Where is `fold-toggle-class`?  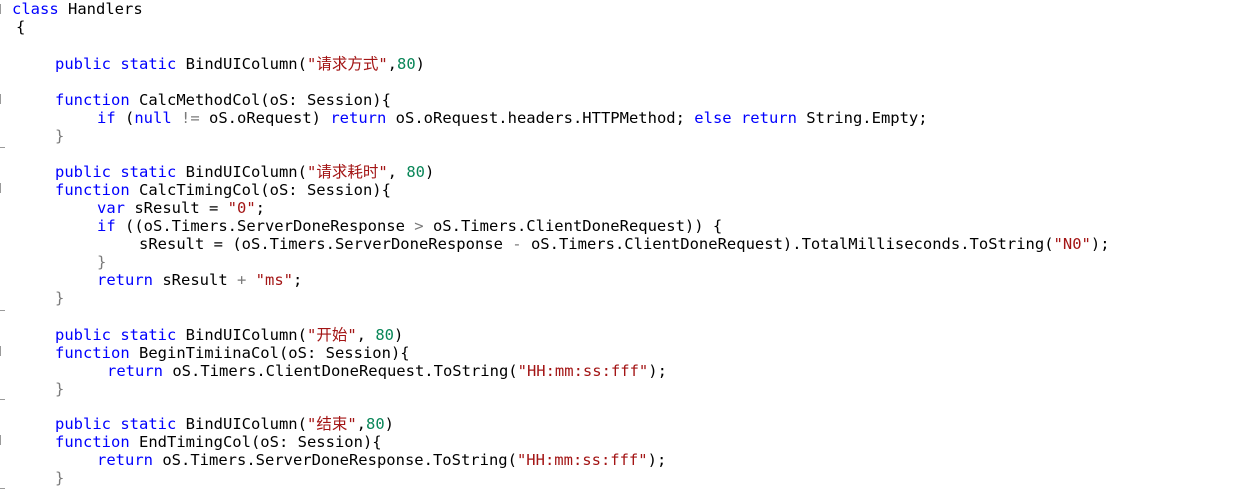 fold-toggle-class is located at coordinates (3, 9).